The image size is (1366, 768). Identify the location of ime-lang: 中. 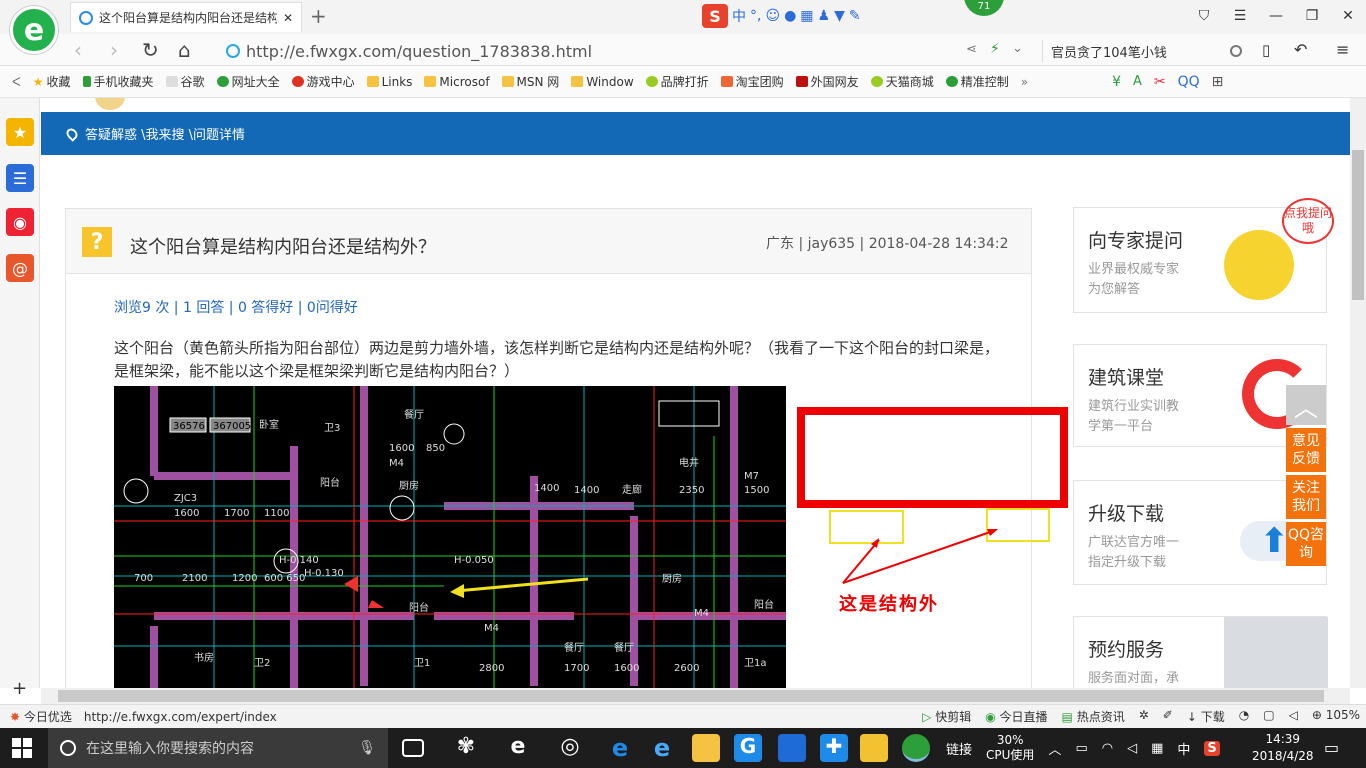
(739, 16).